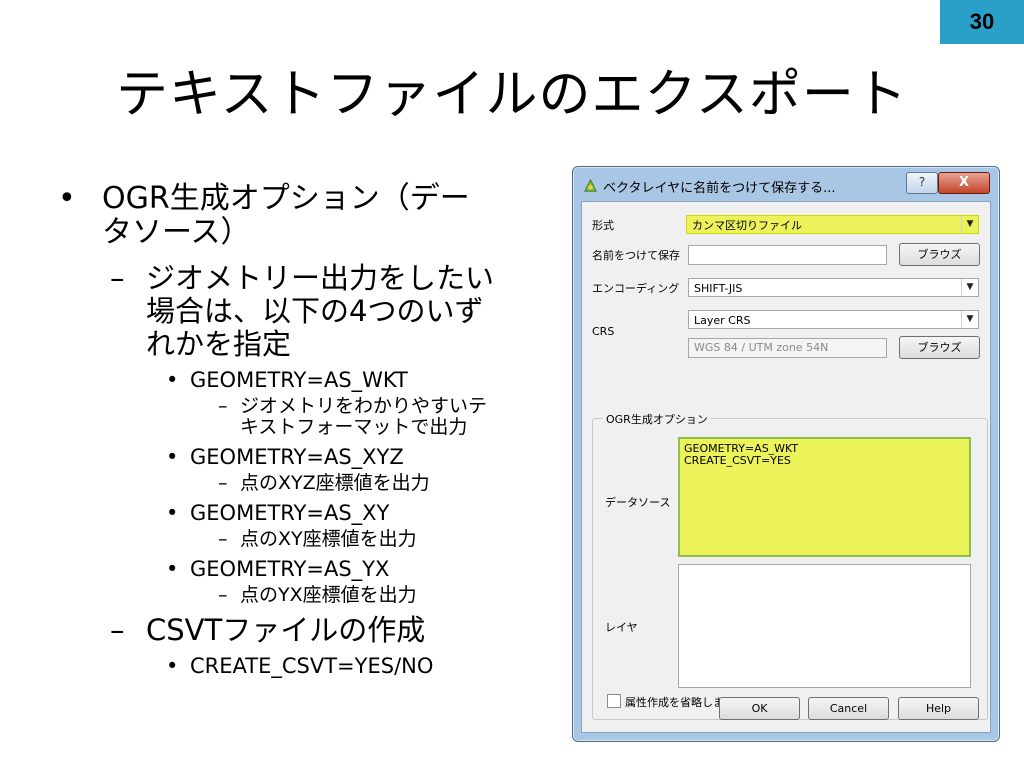 This screenshot has height=768, width=1024. What do you see at coordinates (315, 311) in the screenshot?
I see `bullet-text: 場合は、以下の4つのいず` at bounding box center [315, 311].